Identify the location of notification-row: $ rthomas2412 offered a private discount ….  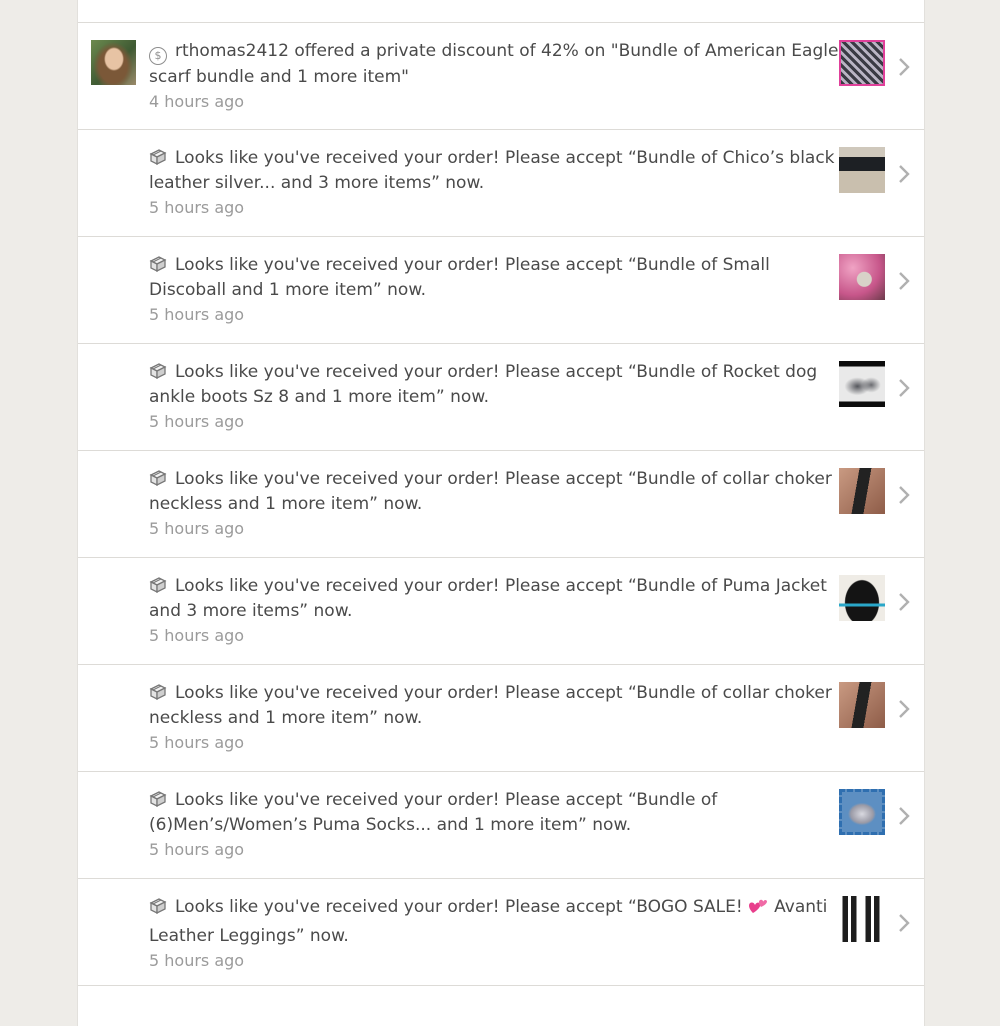
(501, 76).